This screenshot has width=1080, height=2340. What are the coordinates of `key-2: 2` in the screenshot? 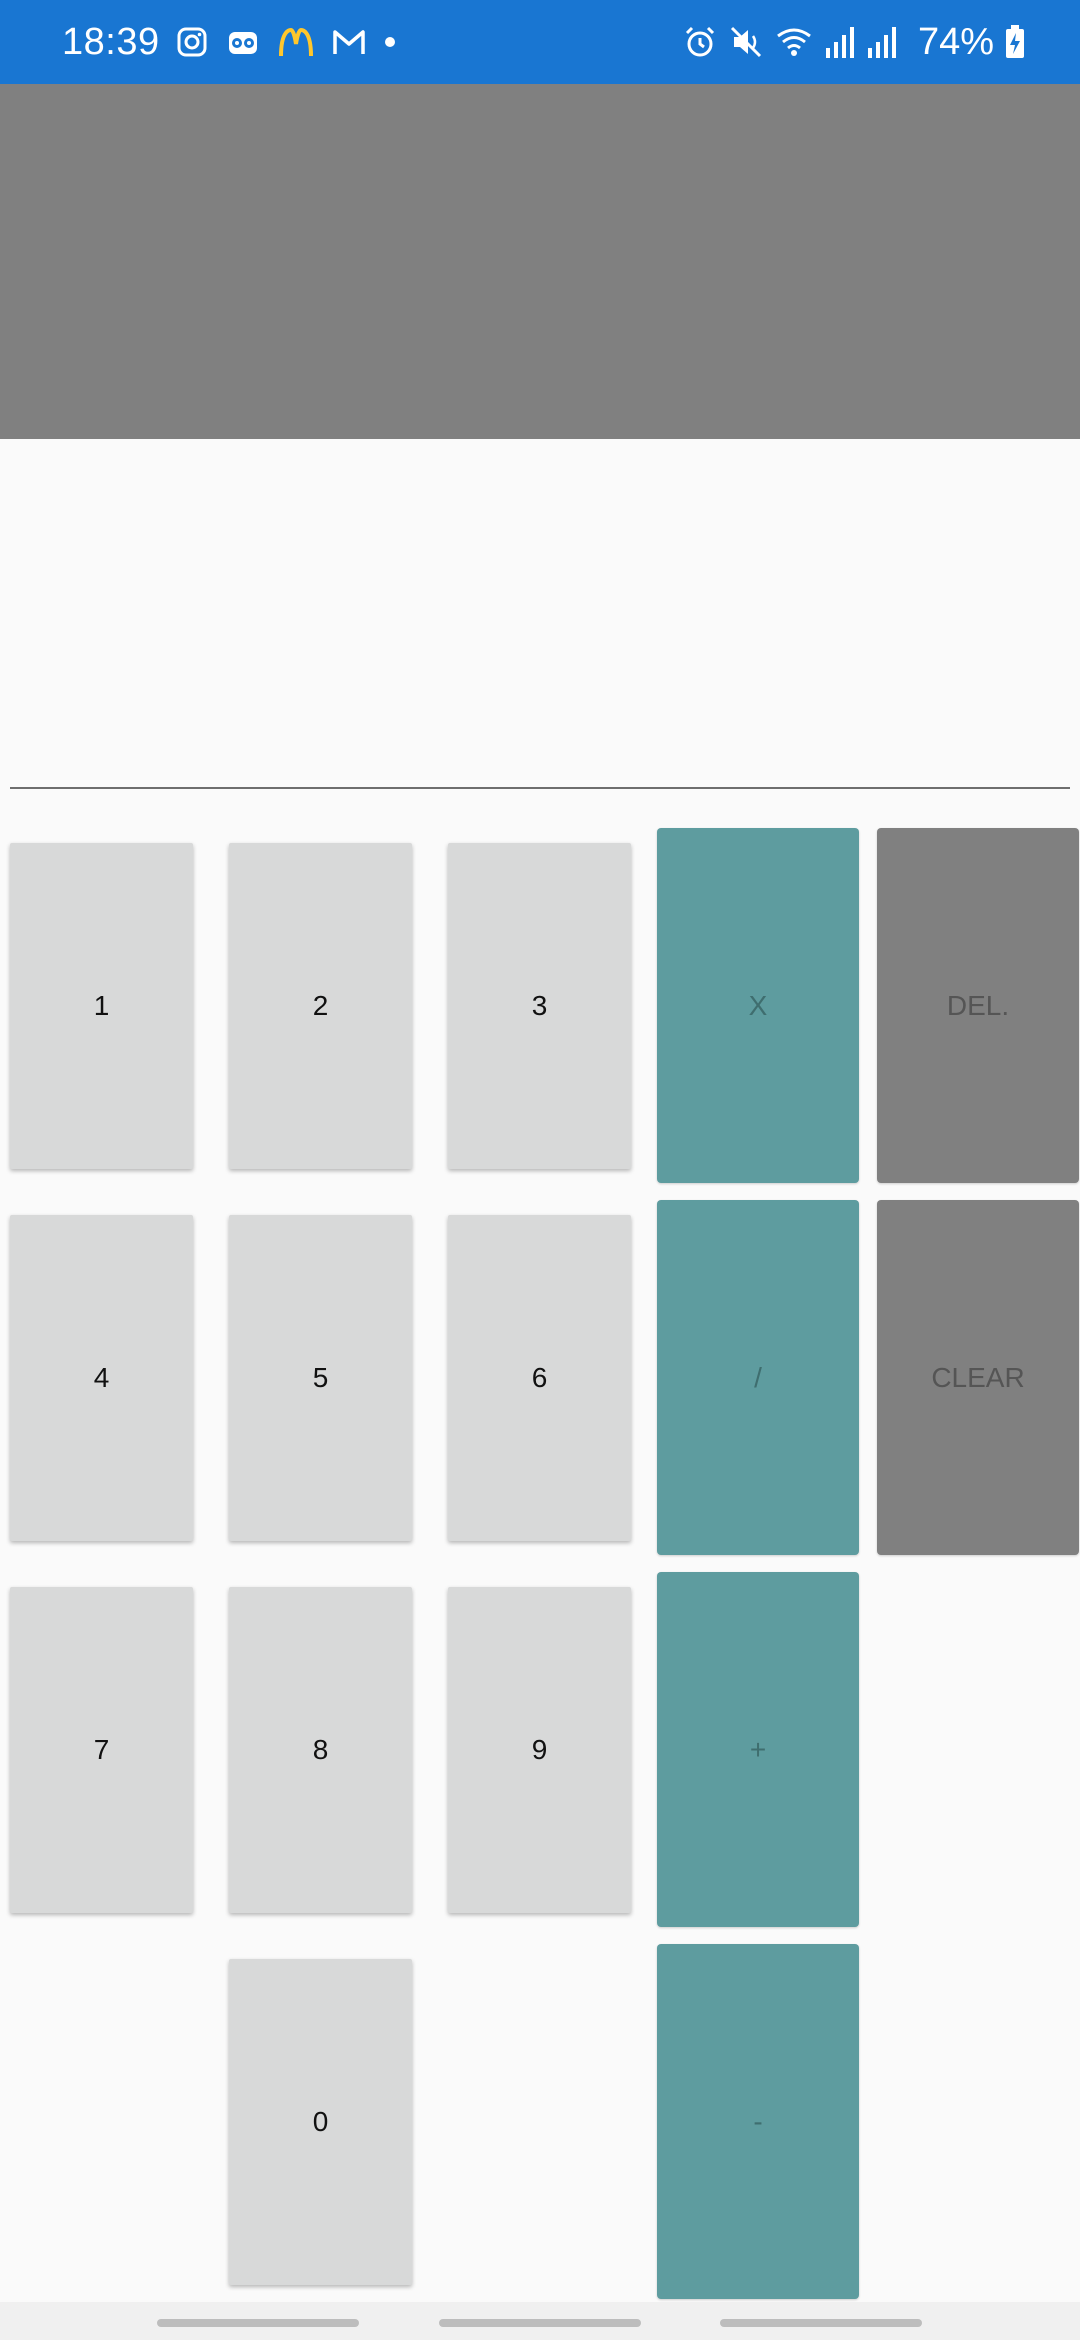 It's located at (320, 1006).